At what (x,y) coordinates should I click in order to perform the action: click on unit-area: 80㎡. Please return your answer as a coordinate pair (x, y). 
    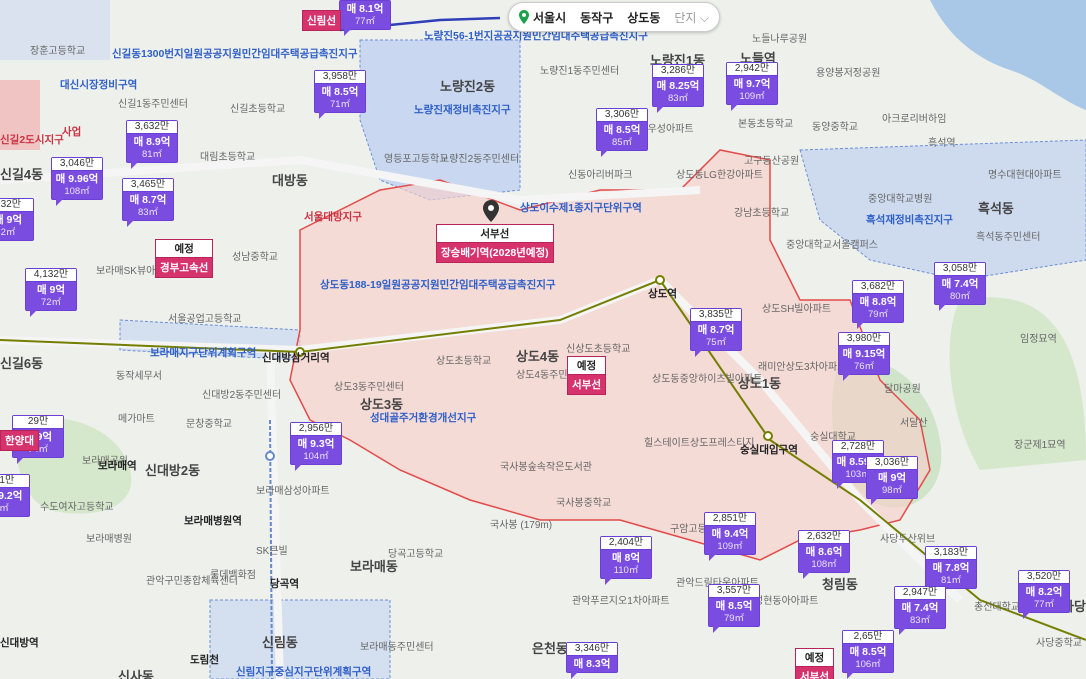
    Looking at the image, I should click on (960, 296).